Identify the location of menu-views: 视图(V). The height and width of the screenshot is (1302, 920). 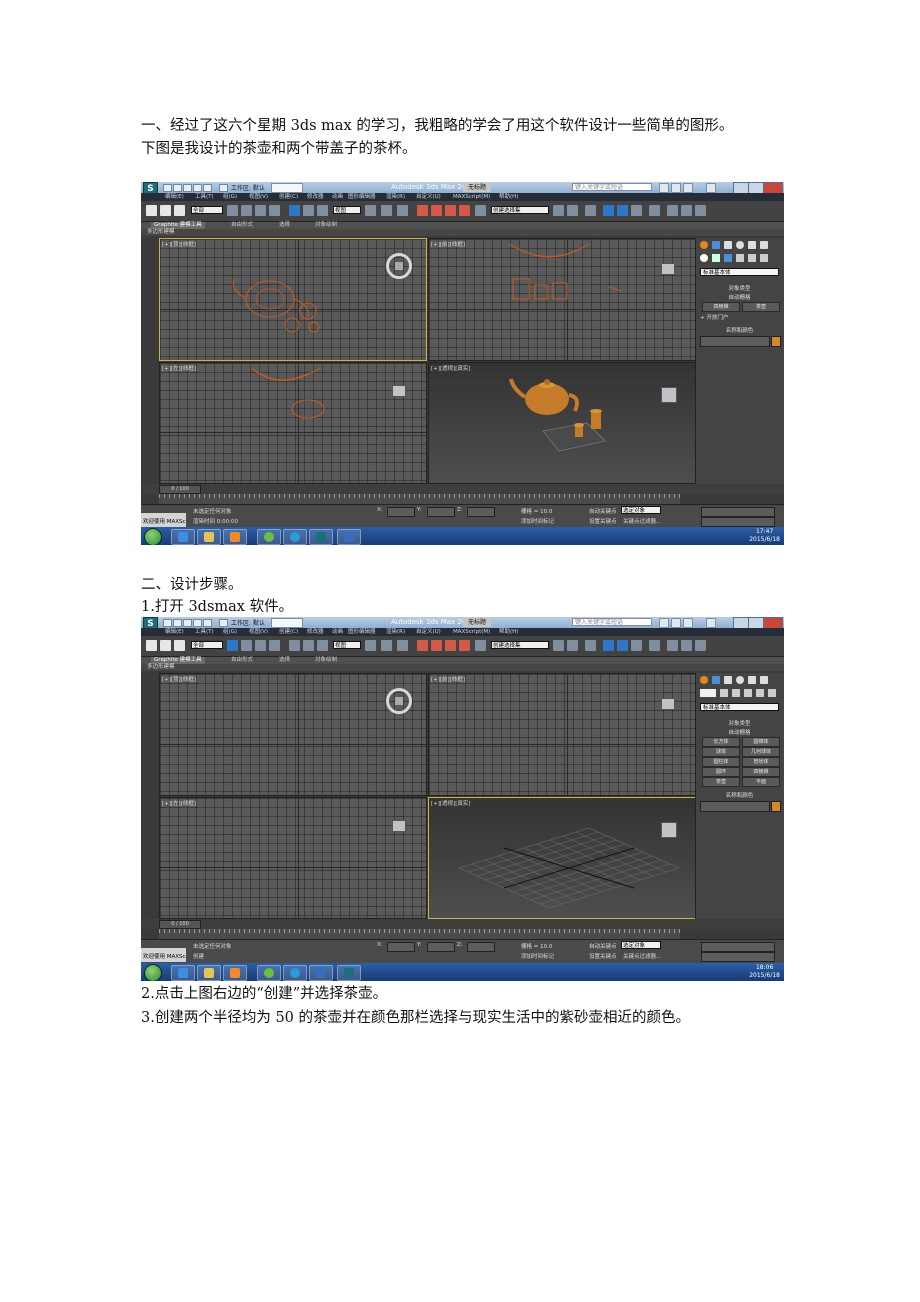
(258, 632).